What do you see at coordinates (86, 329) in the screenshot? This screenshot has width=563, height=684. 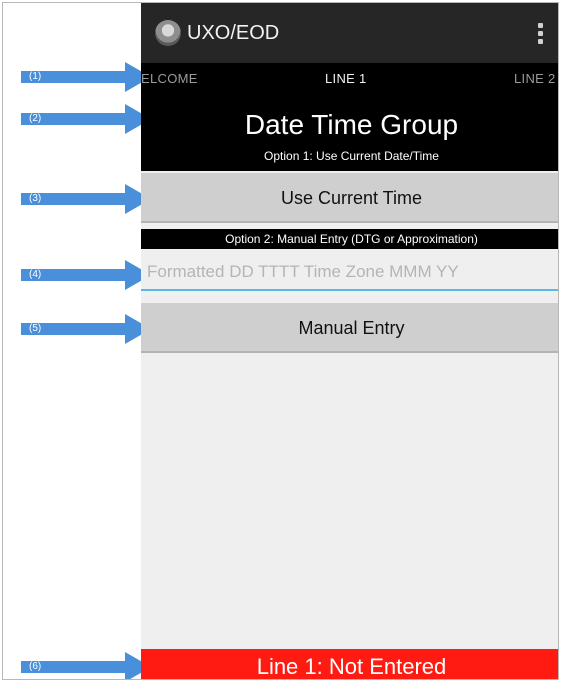 I see `callout-arrow-5: (5)` at bounding box center [86, 329].